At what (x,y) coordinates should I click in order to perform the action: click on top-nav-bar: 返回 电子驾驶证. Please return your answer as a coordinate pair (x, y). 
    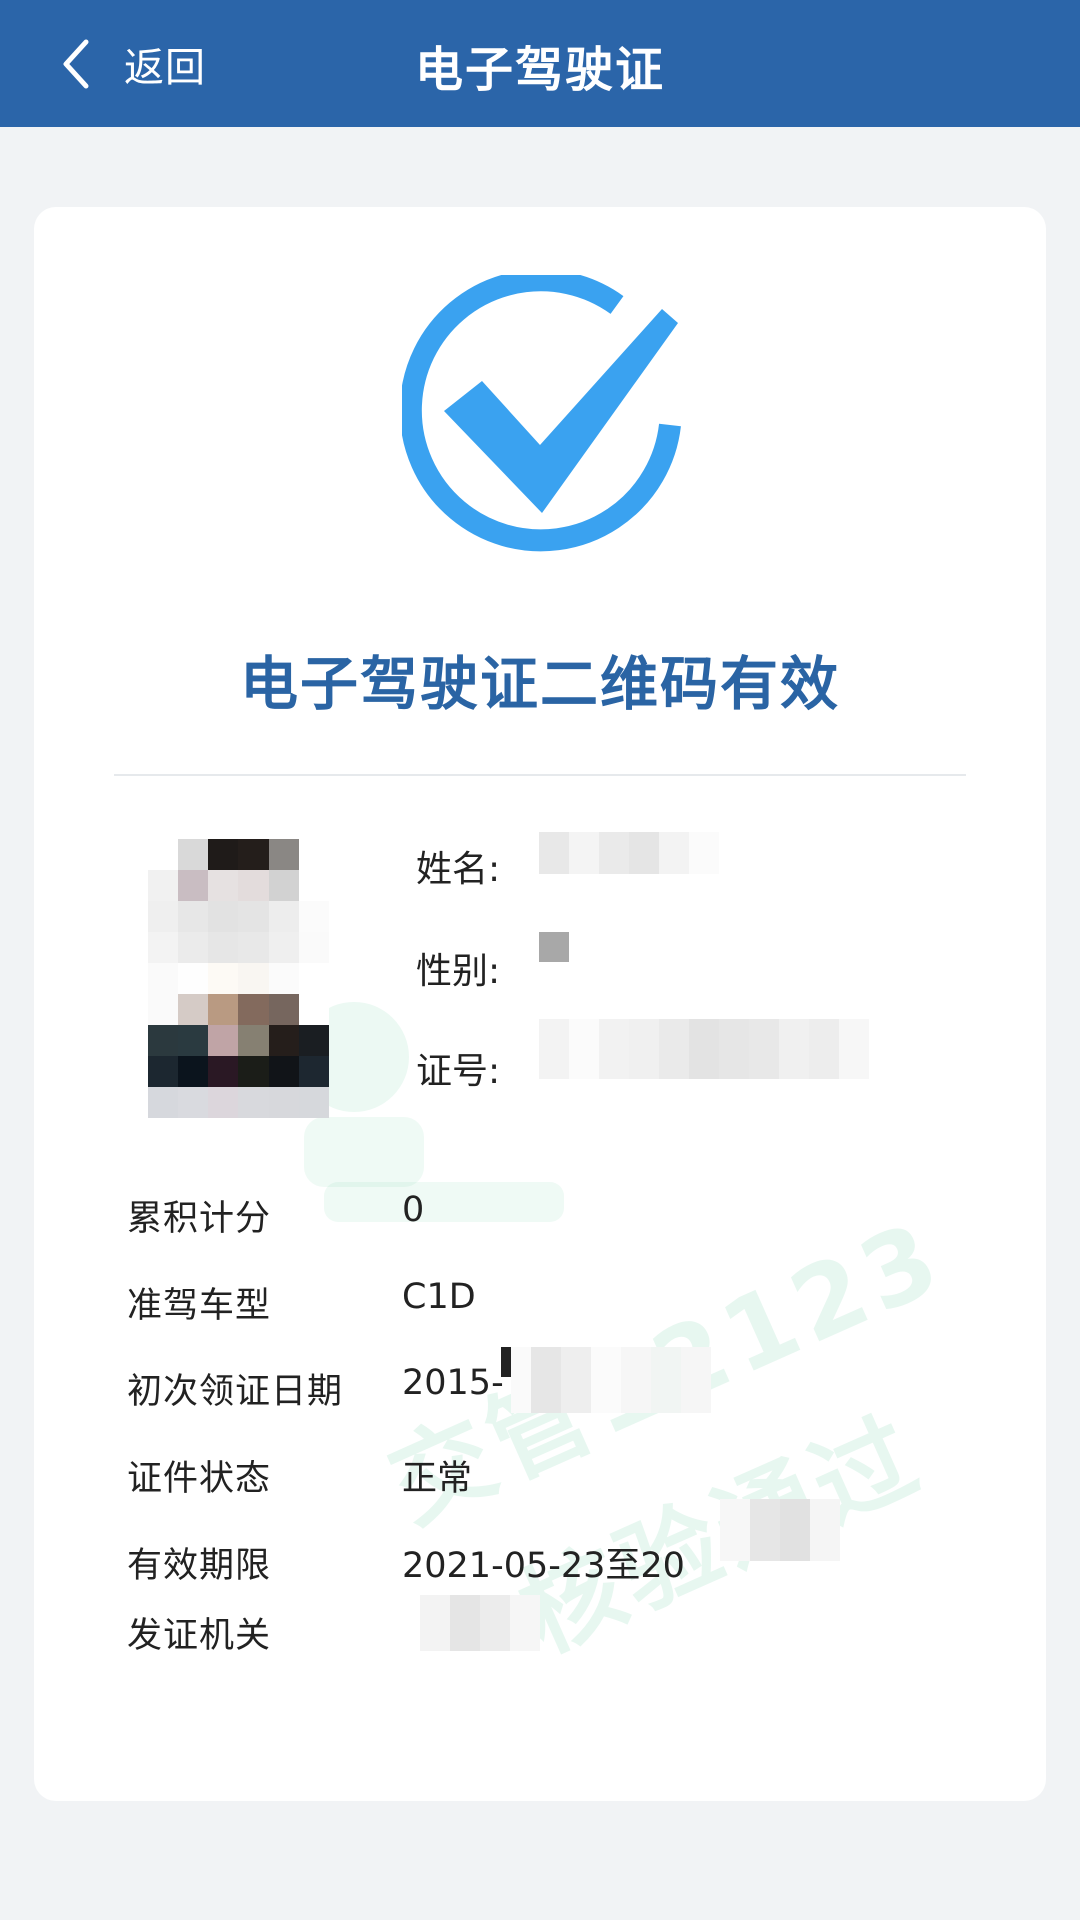
    Looking at the image, I should click on (540, 63).